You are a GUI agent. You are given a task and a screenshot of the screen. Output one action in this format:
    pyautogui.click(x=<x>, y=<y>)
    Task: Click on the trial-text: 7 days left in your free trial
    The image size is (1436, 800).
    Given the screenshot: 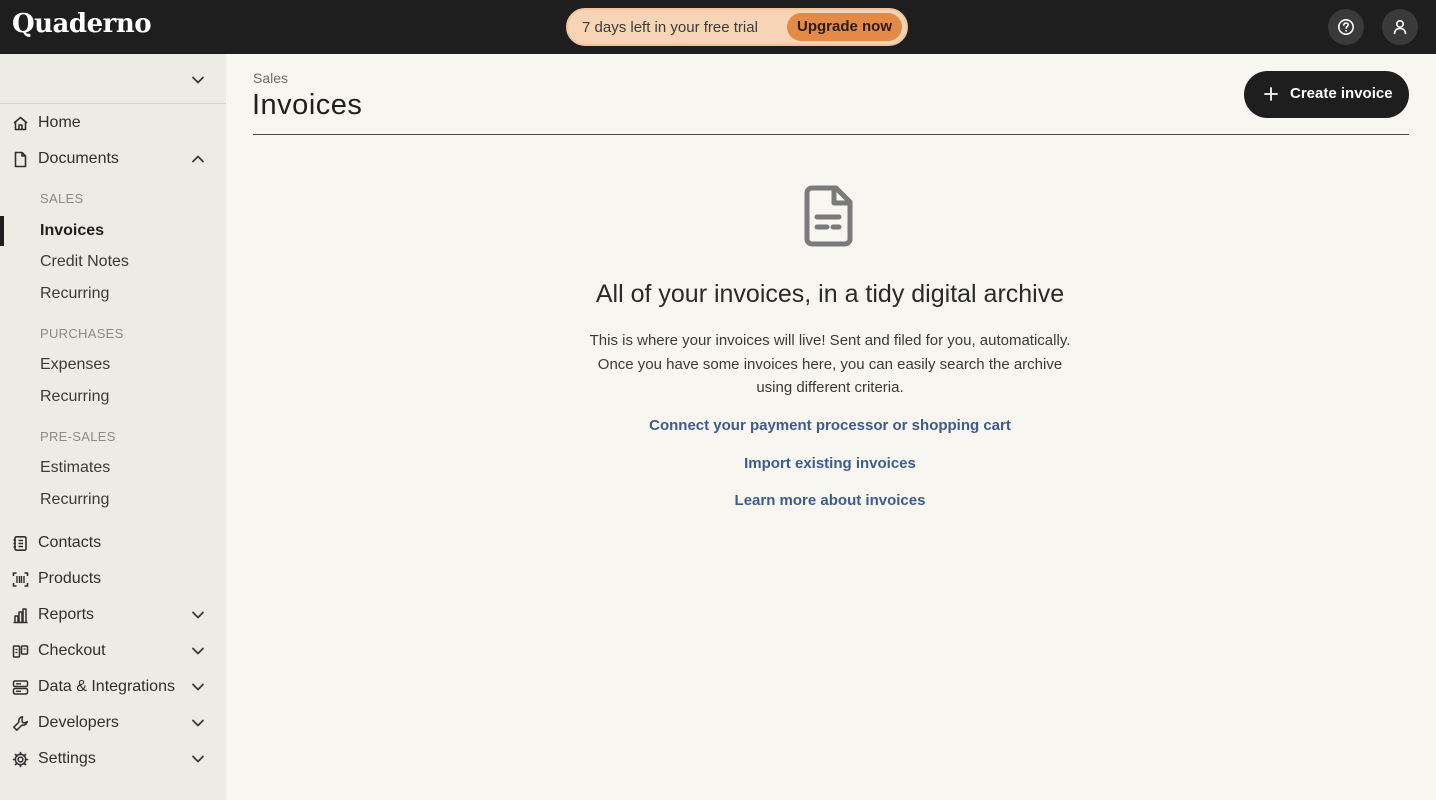 What is the action you would take?
    pyautogui.click(x=670, y=27)
    